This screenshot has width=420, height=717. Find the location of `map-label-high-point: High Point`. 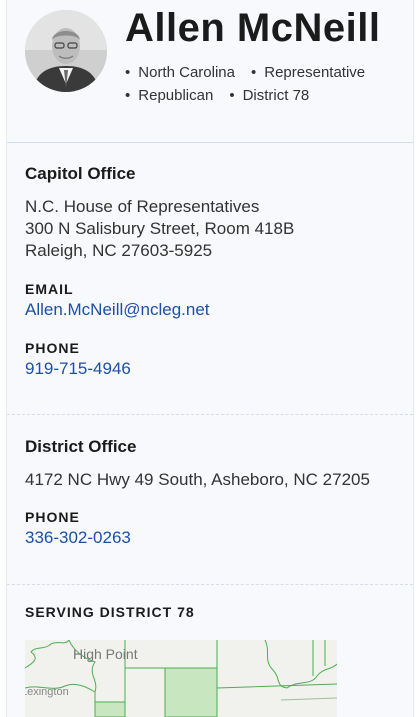

map-label-high-point: High Point is located at coordinates (105, 654).